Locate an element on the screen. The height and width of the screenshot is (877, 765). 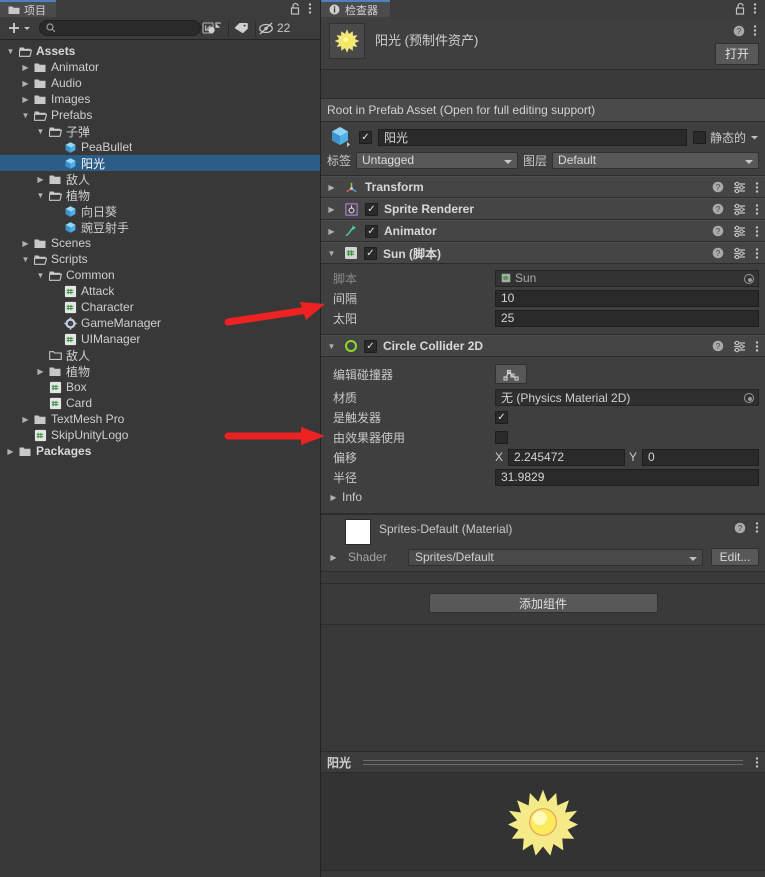
component-header-sun-script: ▼ ✓ Sun (脚本) ? is located at coordinates (543, 253).